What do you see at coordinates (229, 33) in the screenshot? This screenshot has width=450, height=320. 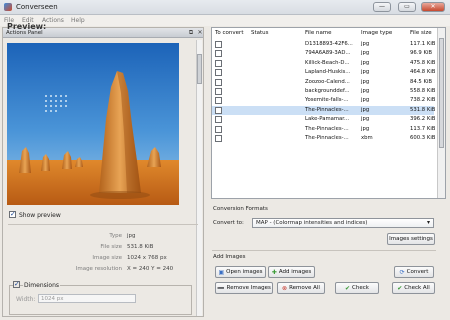 I see `col-to-convert: To convert` at bounding box center [229, 33].